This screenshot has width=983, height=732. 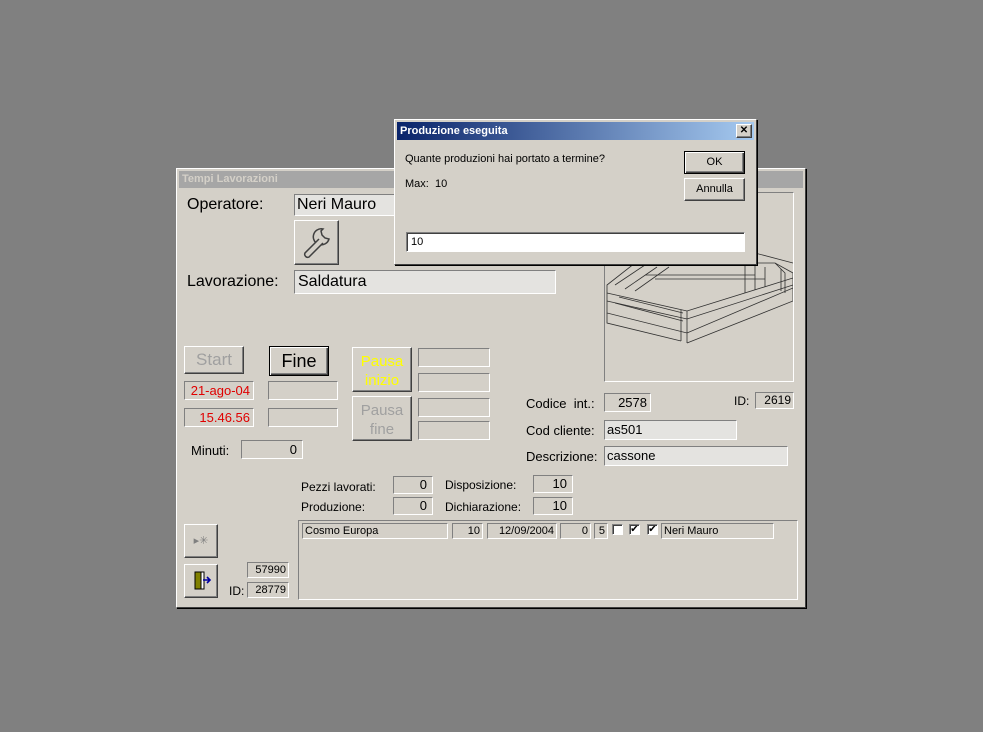 What do you see at coordinates (717, 531) in the screenshot?
I see `subform-operatore-cell: Neri Mauro` at bounding box center [717, 531].